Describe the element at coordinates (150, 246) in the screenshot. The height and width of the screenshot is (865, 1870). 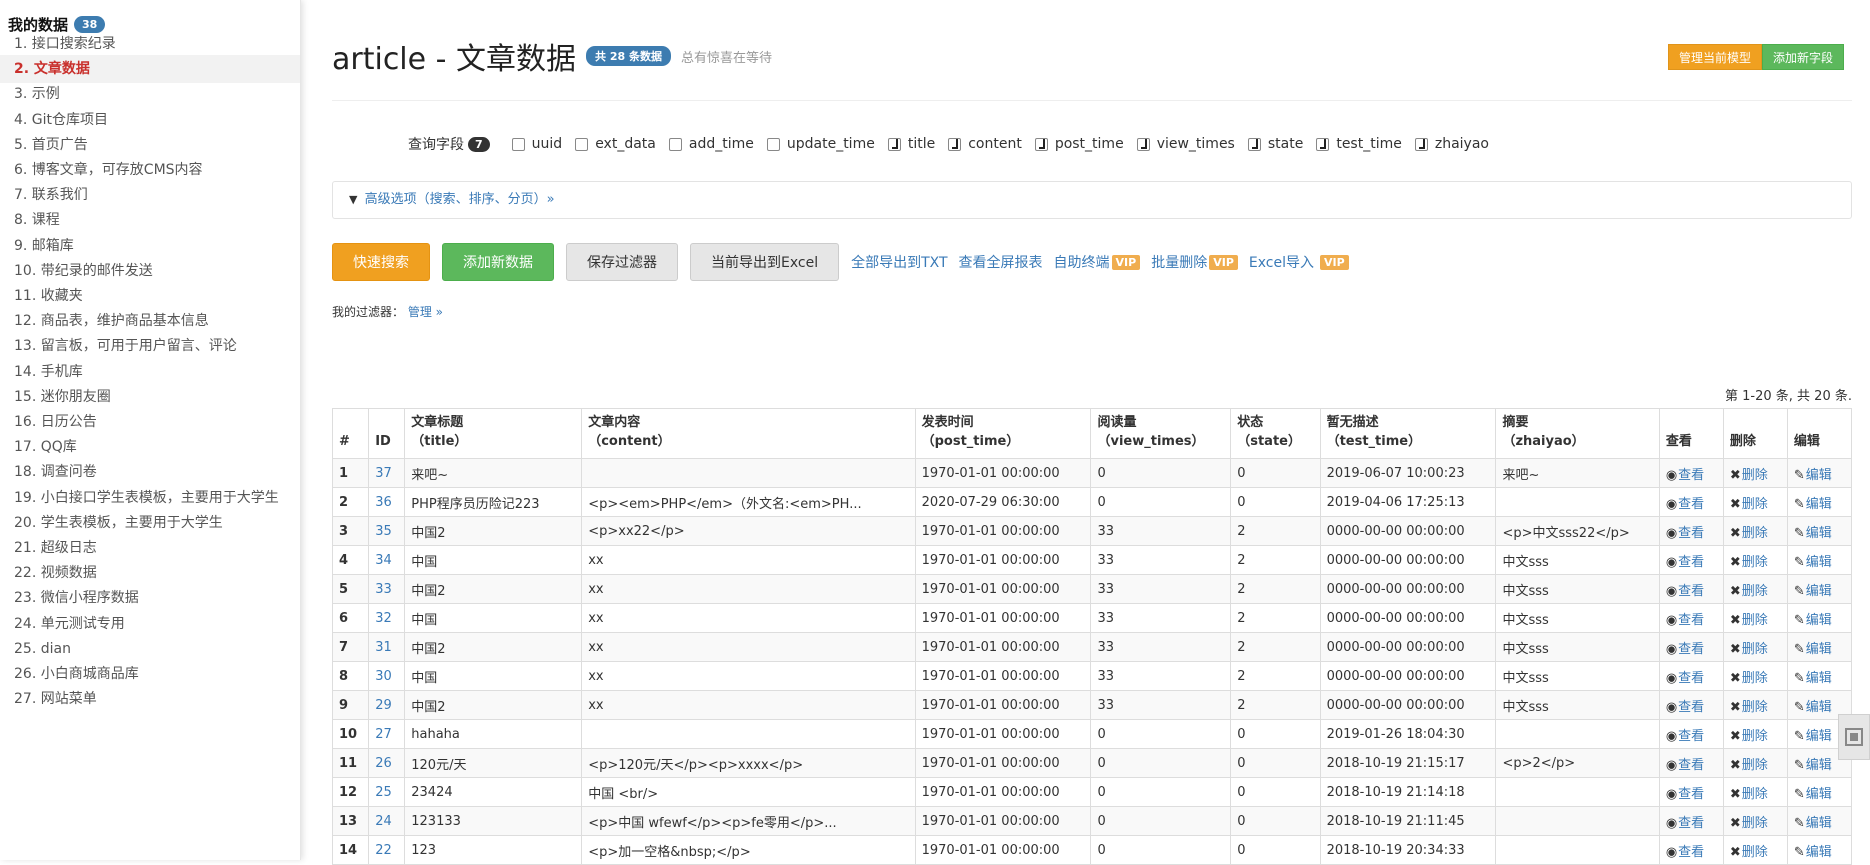
I see `sidebar-item: 9. 邮箱库` at that location.